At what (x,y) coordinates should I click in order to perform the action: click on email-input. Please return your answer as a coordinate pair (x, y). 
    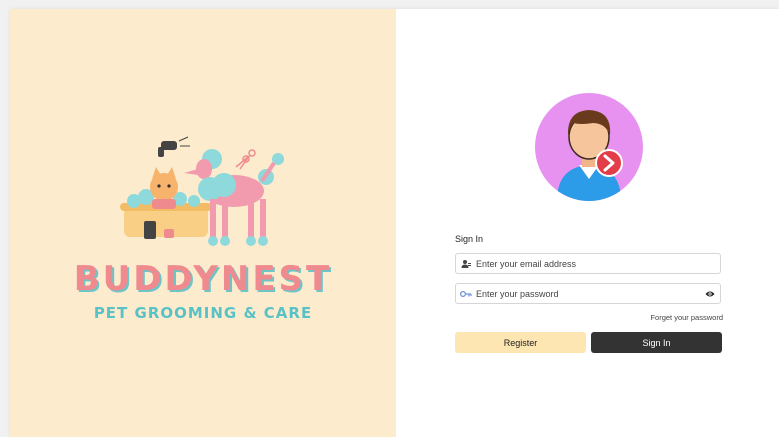
    Looking at the image, I should click on (598, 263).